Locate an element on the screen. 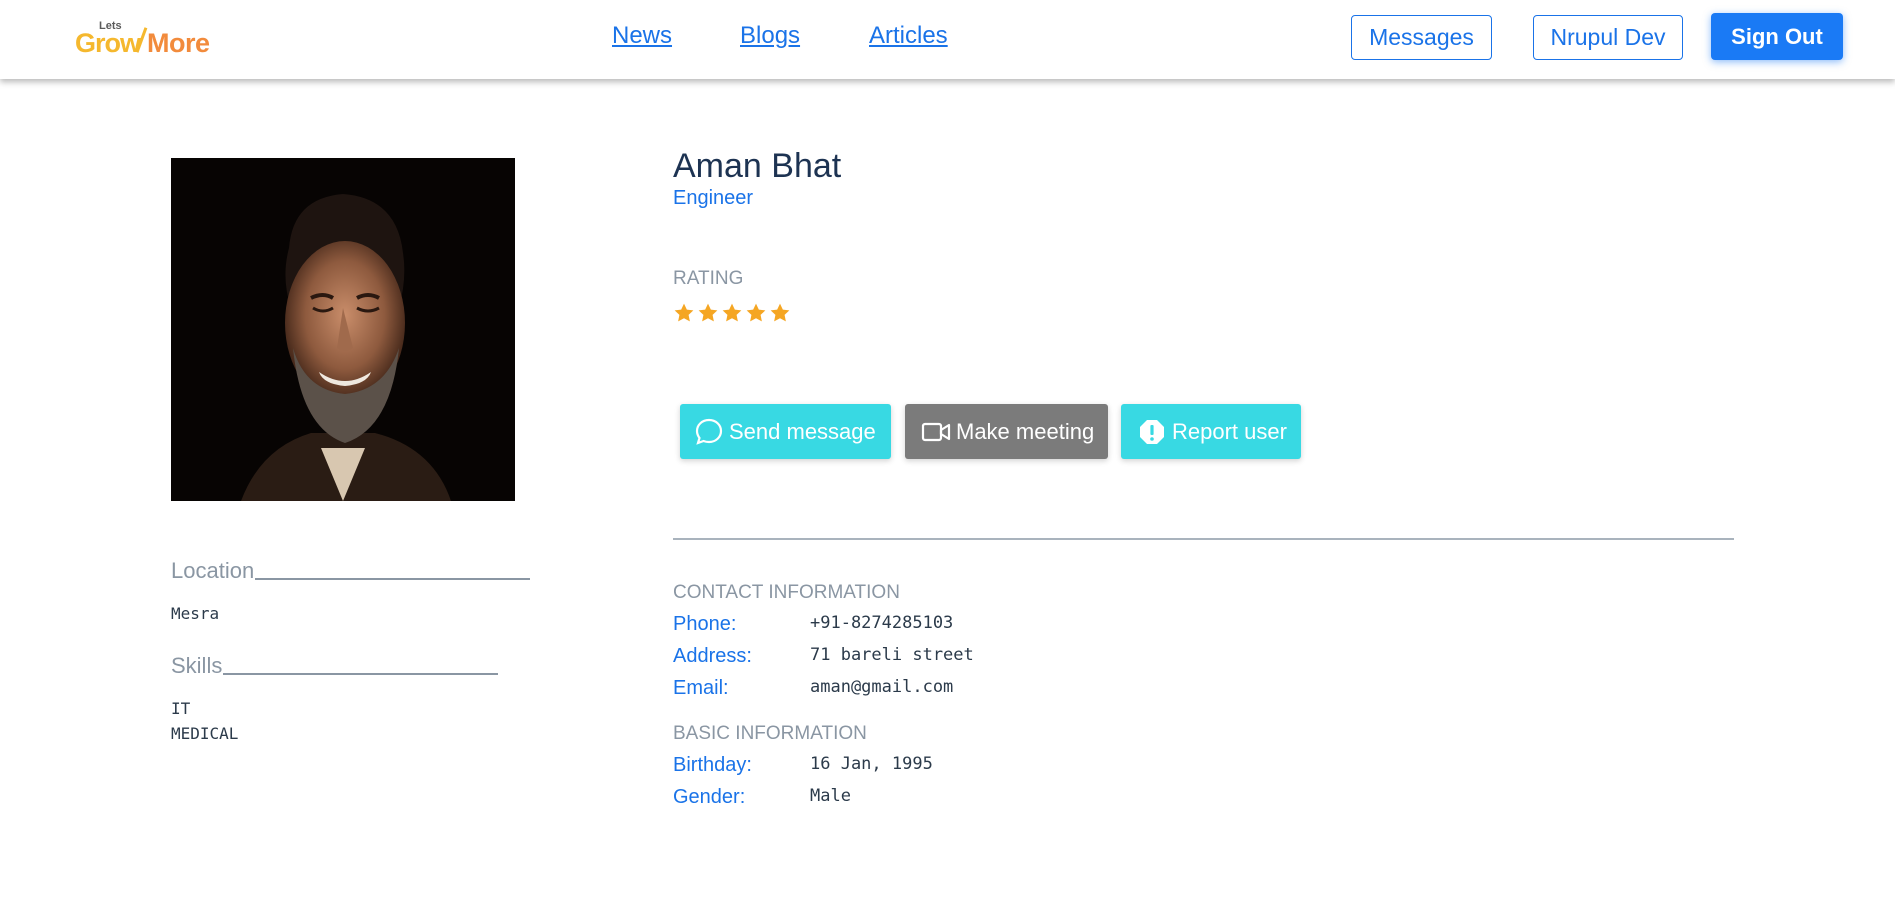 Image resolution: width=1895 pixels, height=919 pixels. gender-label: Gender: is located at coordinates (709, 797).